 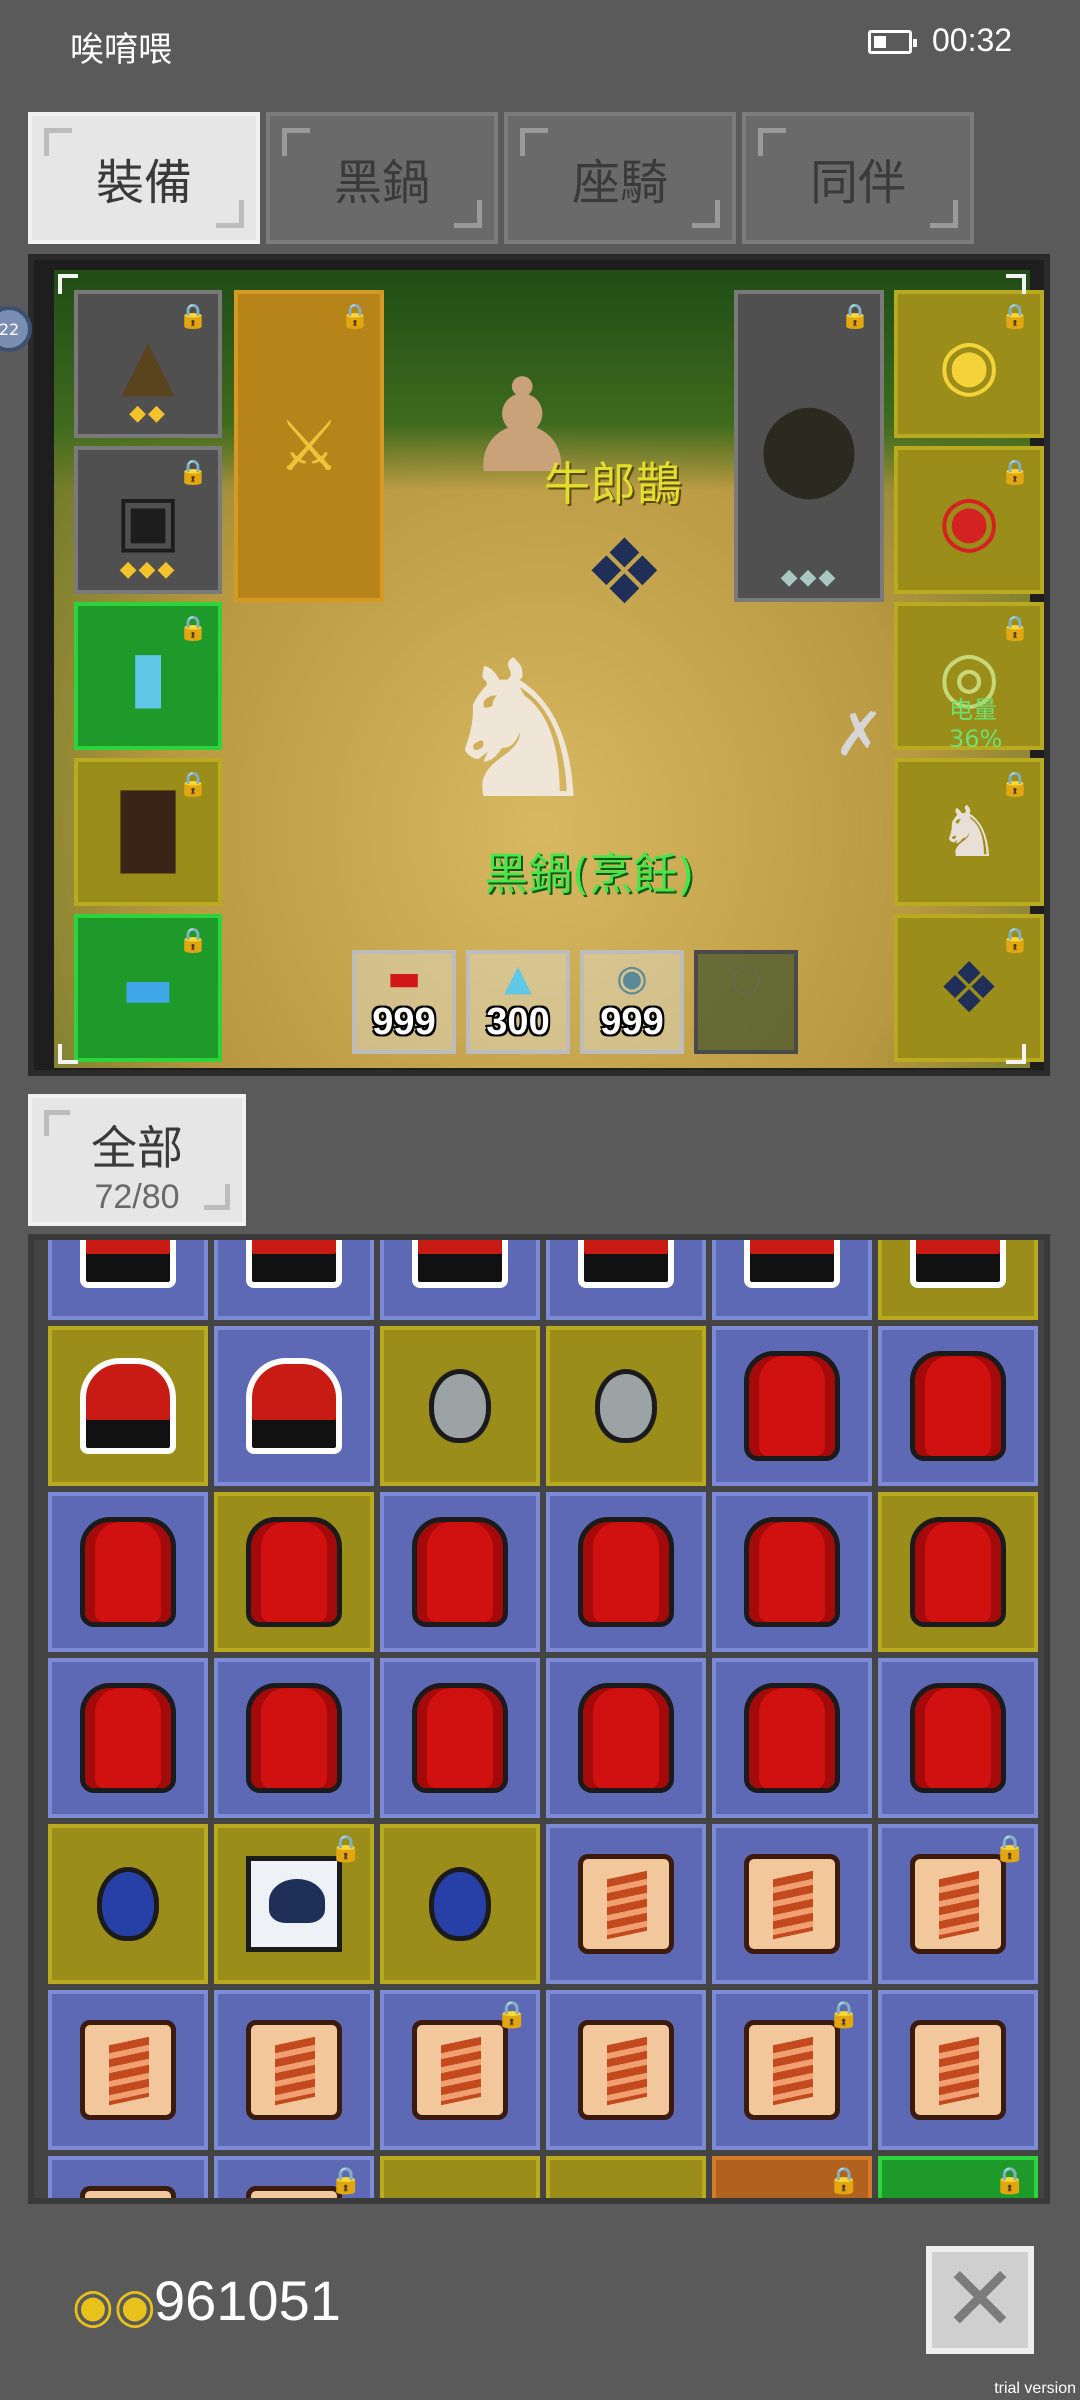 What do you see at coordinates (976, 724) in the screenshot?
I see `battery-overlay: 电量36%` at bounding box center [976, 724].